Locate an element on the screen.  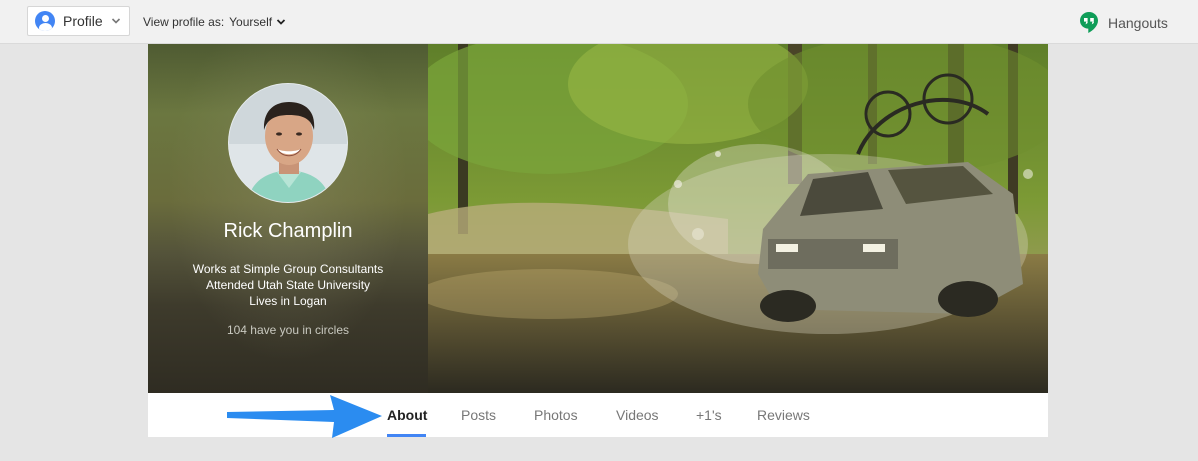
profile-dropdown-button: Profile is located at coordinates (78, 21).